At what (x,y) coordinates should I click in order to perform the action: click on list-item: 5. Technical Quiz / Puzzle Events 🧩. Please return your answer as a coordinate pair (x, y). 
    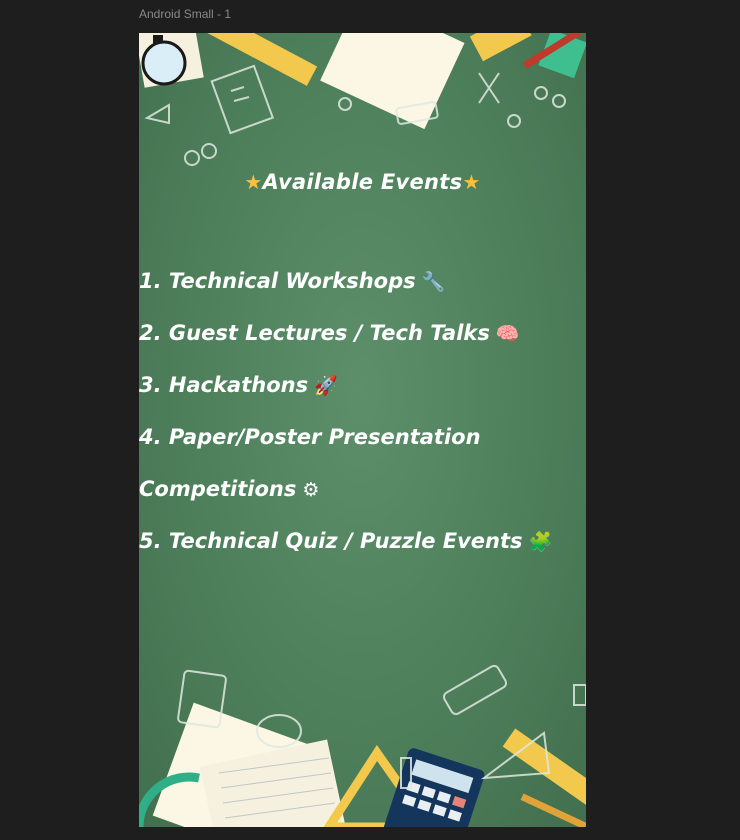
    Looking at the image, I should click on (362, 541).